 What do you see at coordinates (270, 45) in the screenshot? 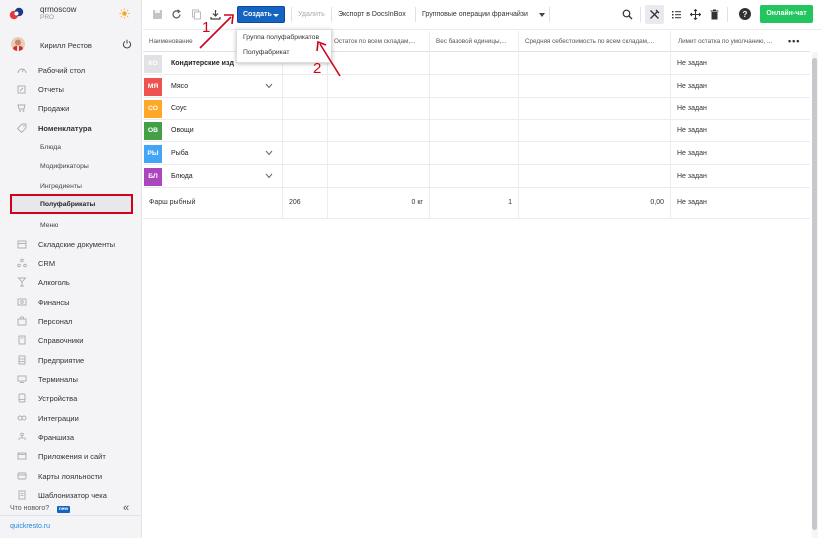
I see `annotation-arrows` at bounding box center [270, 45].